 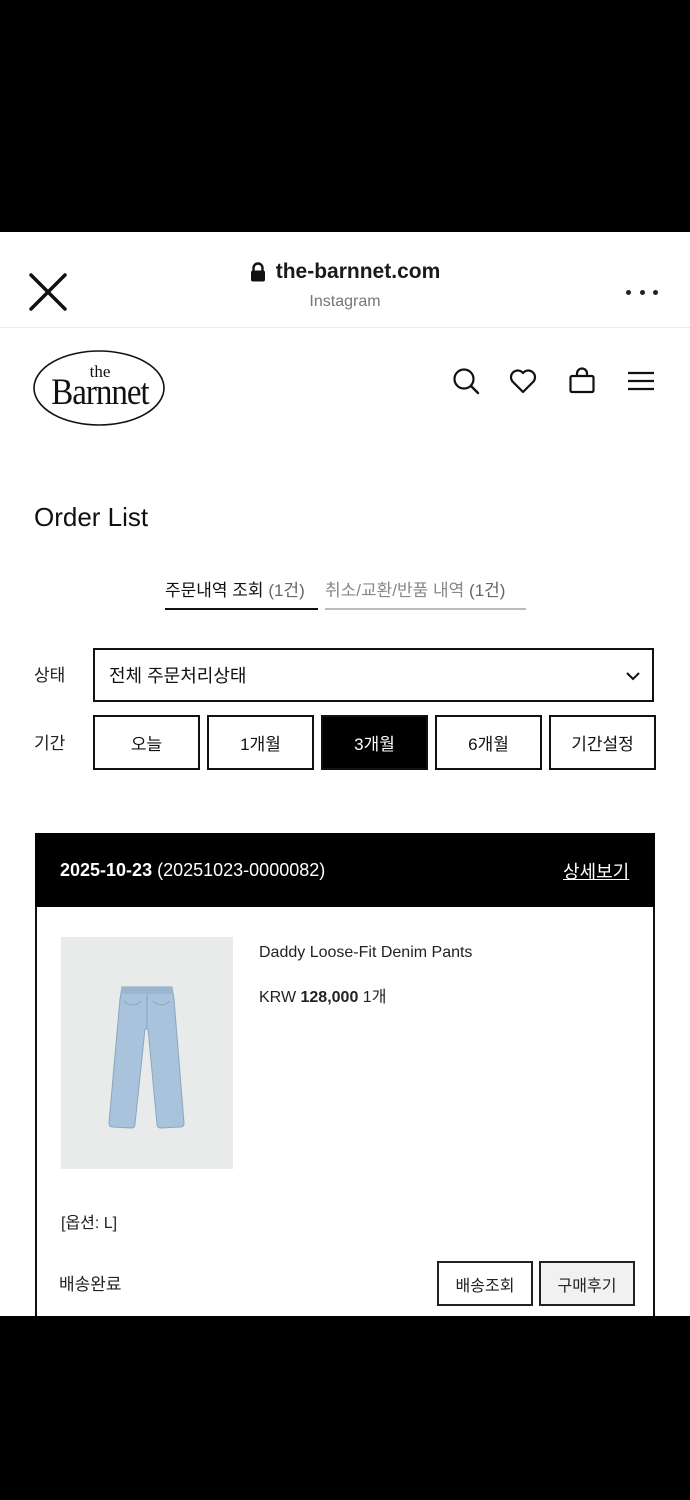 I want to click on track-delivery-button: 배송조회, so click(x=485, y=1283).